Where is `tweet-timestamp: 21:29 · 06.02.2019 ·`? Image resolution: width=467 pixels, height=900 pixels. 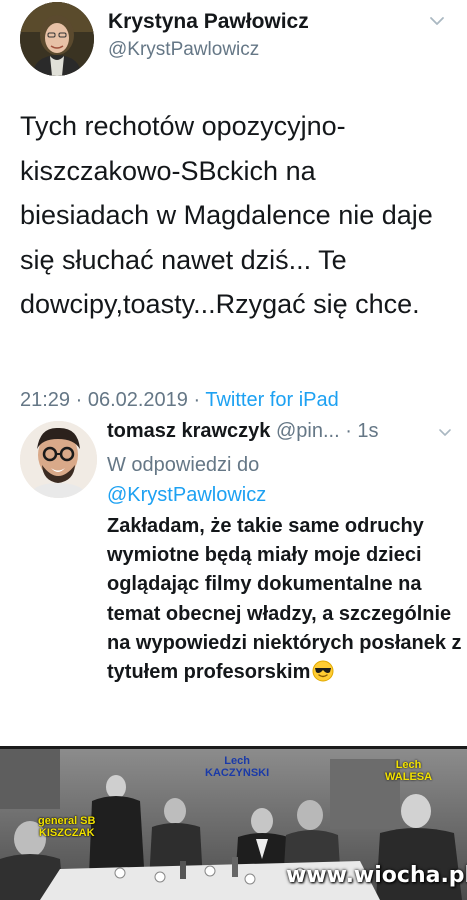 tweet-timestamp: 21:29 · 06.02.2019 · is located at coordinates (112, 400).